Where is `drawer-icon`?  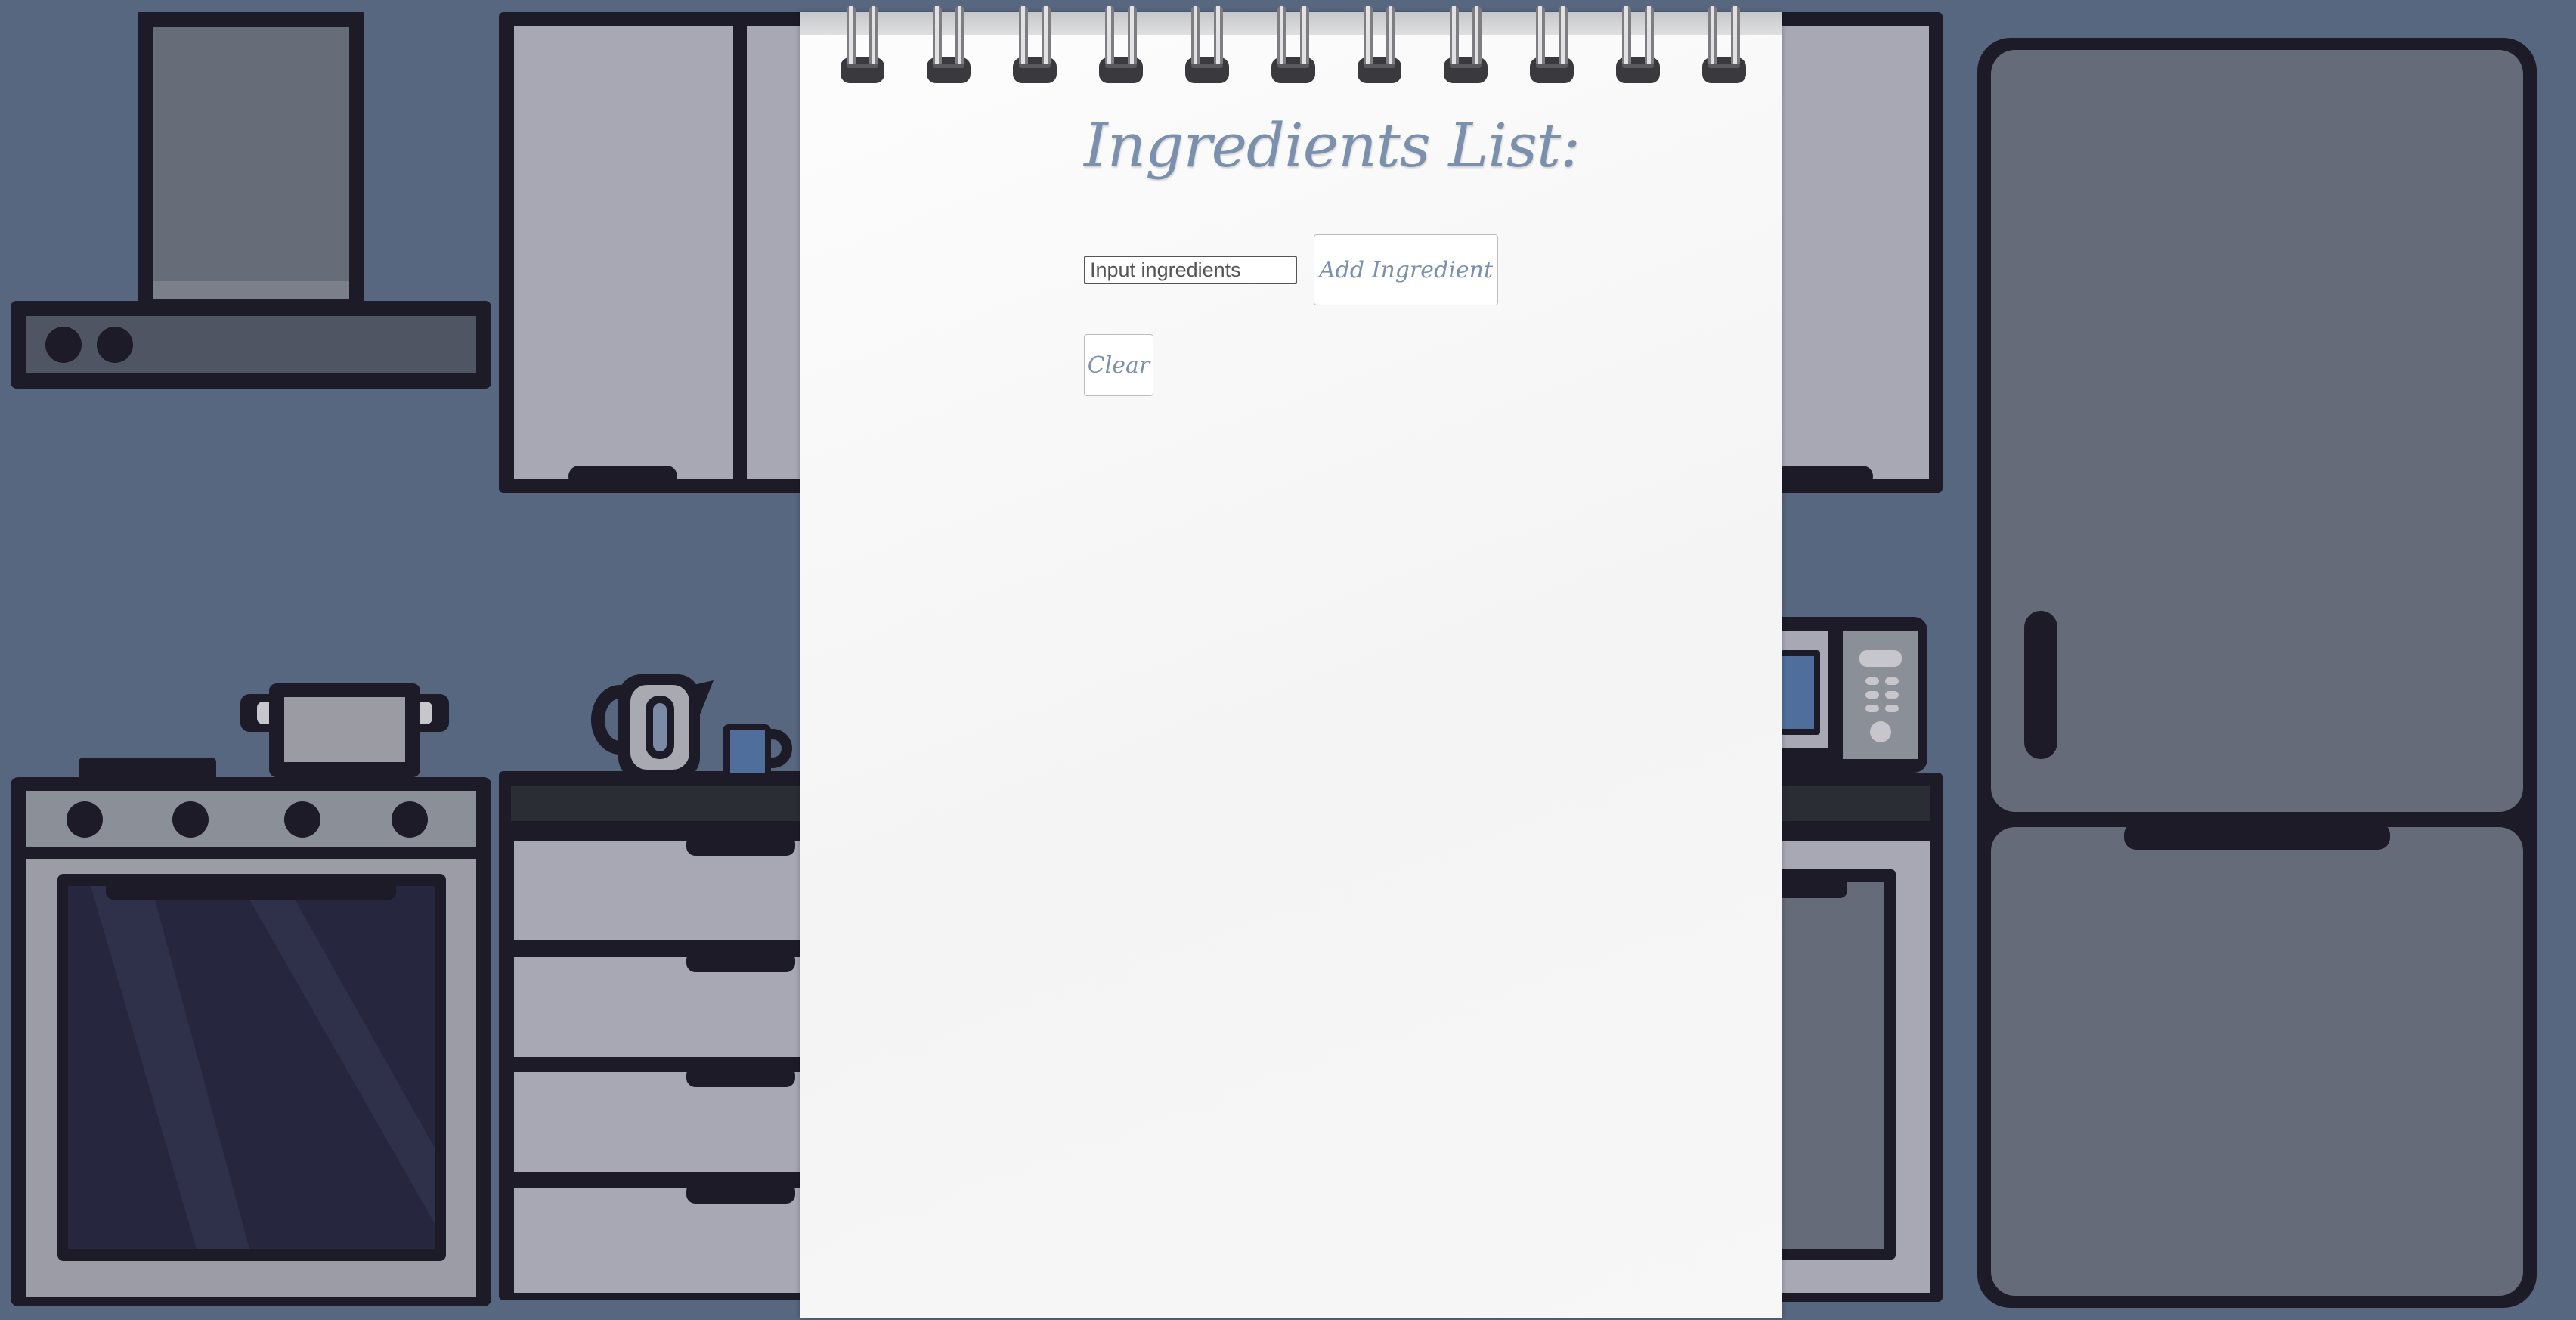
drawer-icon is located at coordinates (657, 1035).